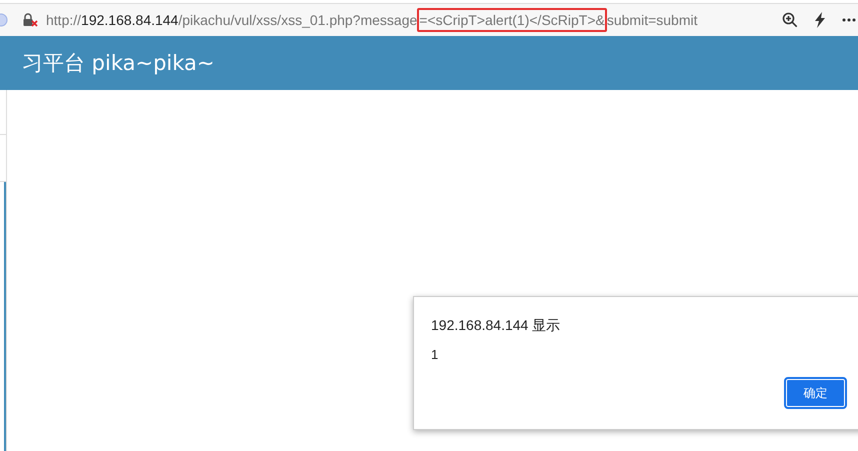 The image size is (858, 451). Describe the element at coordinates (118, 63) in the screenshot. I see `site-title: 习平台 pika~pika~` at that location.